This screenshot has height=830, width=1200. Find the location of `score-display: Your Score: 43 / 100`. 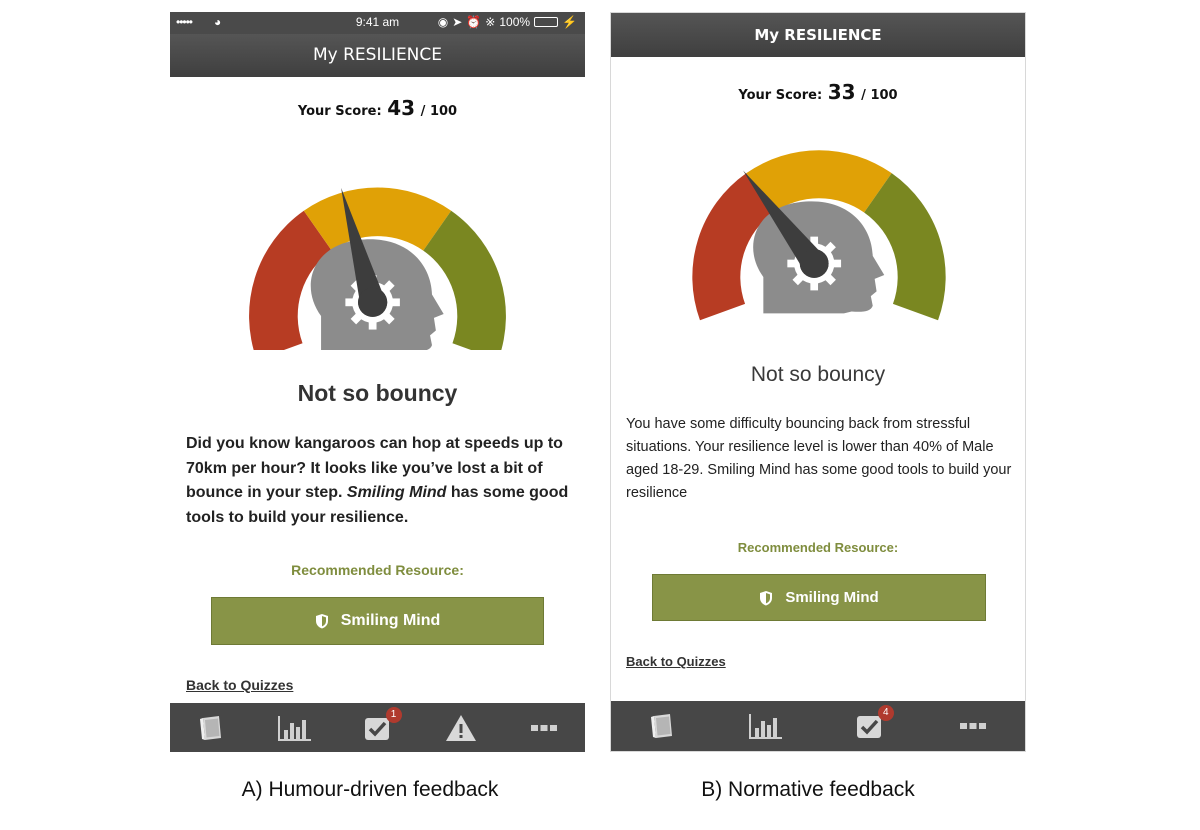

score-display: Your Score: 43 / 100 is located at coordinates (377, 108).